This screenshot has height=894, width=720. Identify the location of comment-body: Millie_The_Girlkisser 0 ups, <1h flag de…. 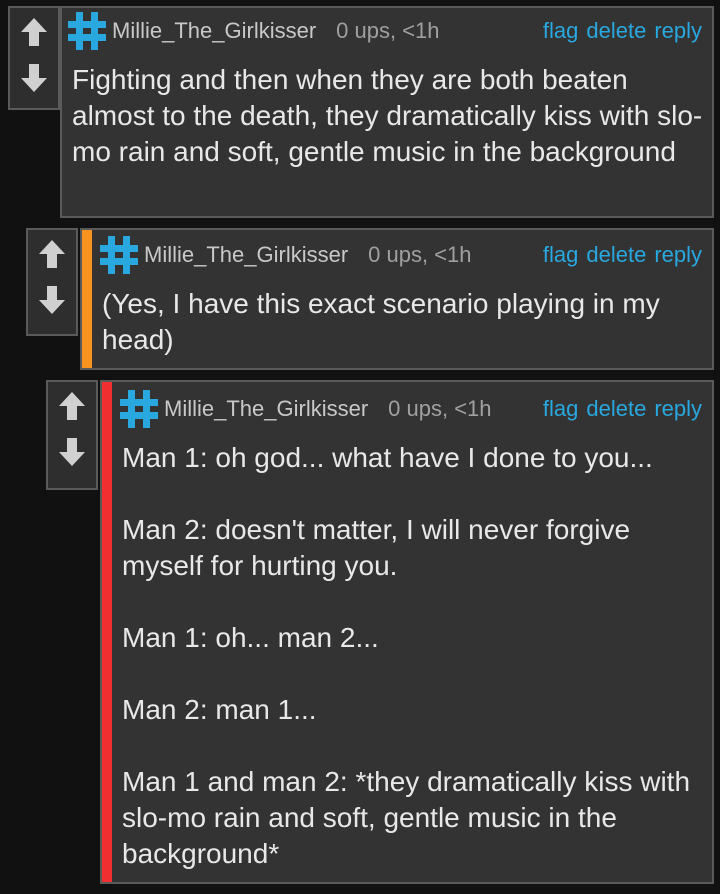
(397, 299).